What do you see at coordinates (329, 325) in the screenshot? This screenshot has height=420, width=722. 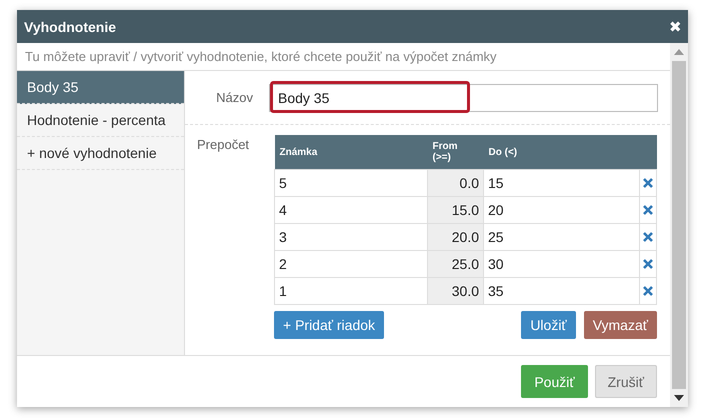 I see `add-row-button: + Pridať riadok` at bounding box center [329, 325].